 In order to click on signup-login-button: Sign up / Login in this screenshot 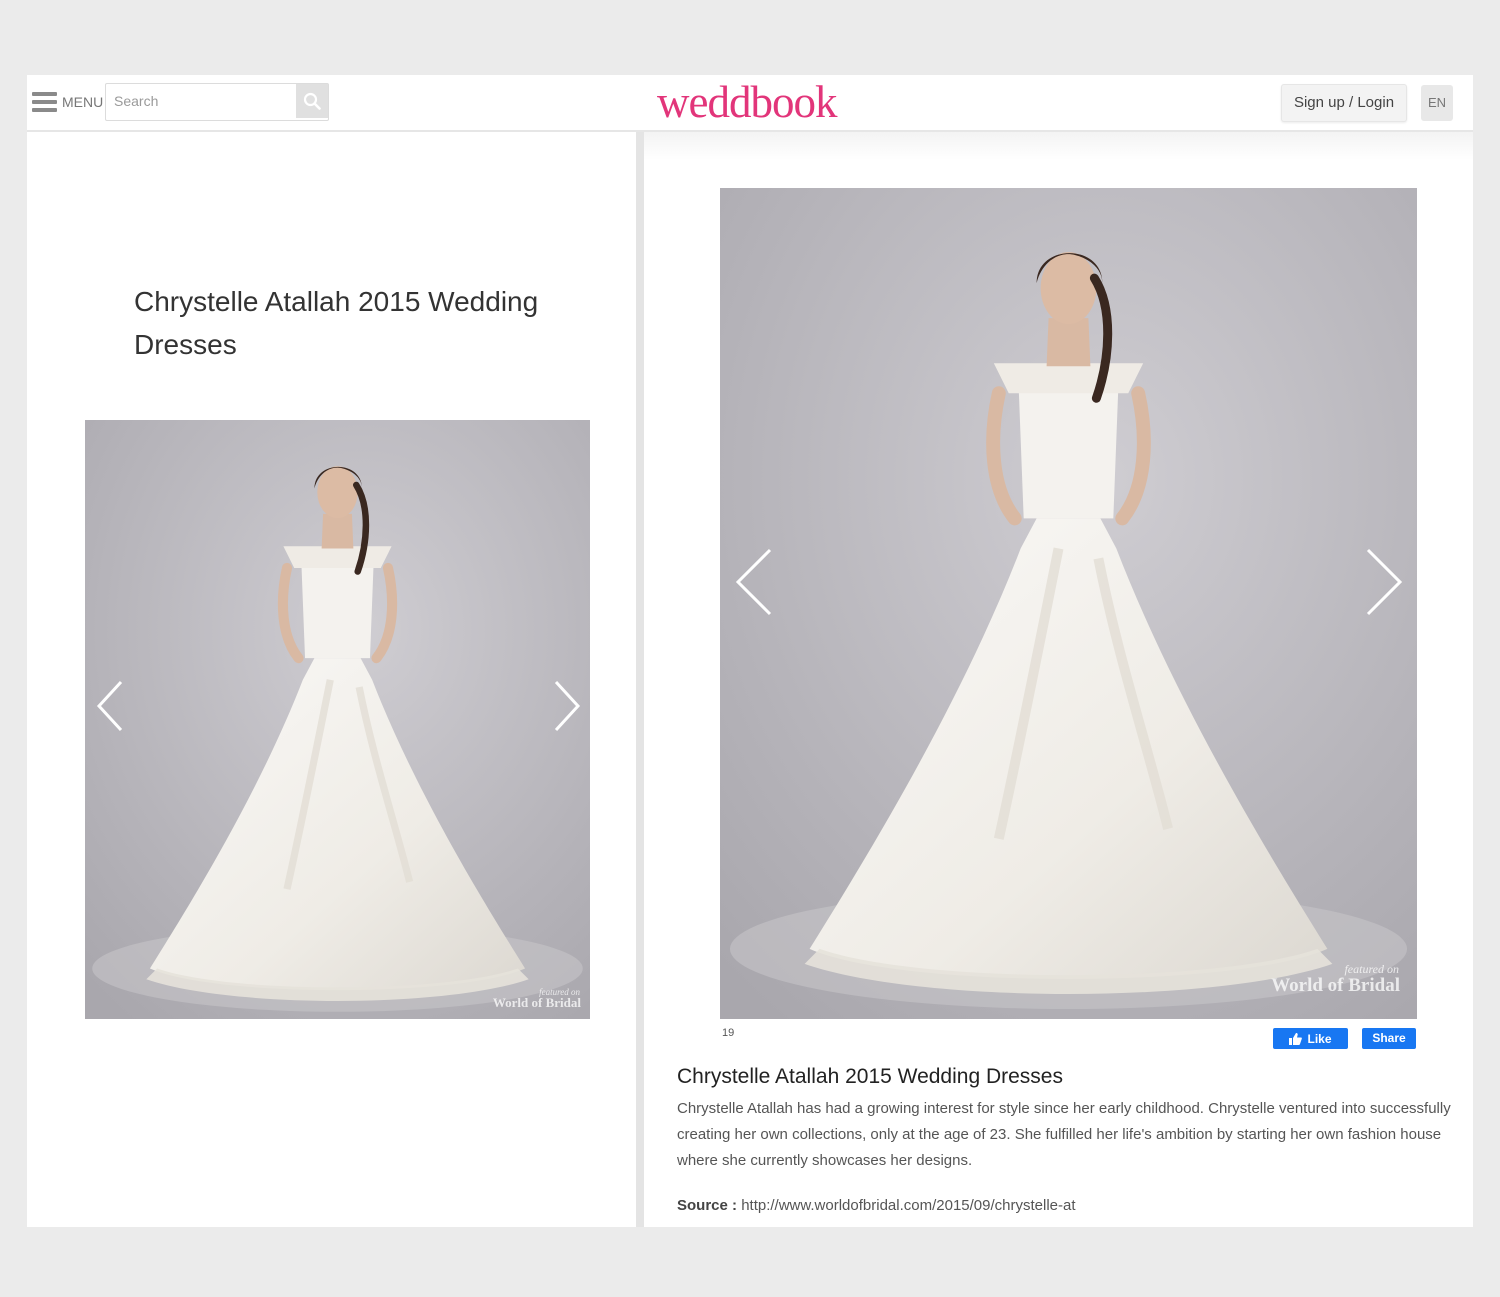, I will do `click(1344, 103)`.